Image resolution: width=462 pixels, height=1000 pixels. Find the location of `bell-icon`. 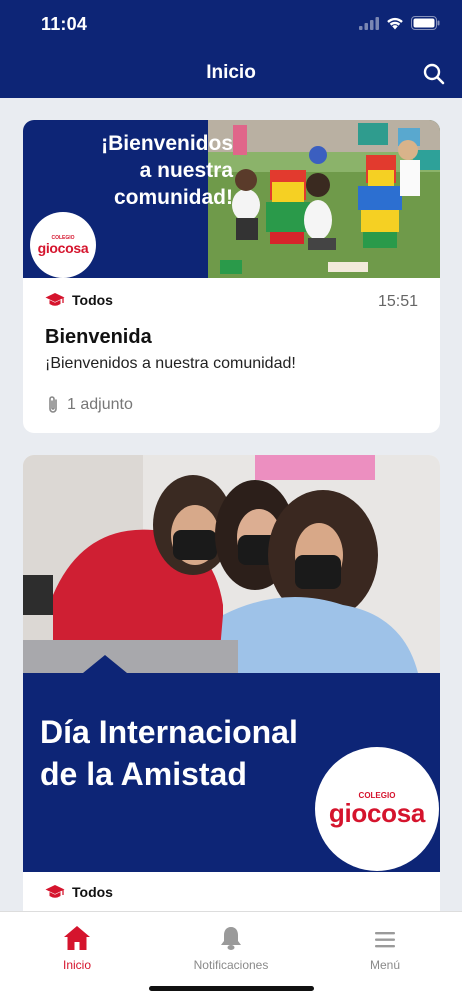

bell-icon is located at coordinates (231, 938).